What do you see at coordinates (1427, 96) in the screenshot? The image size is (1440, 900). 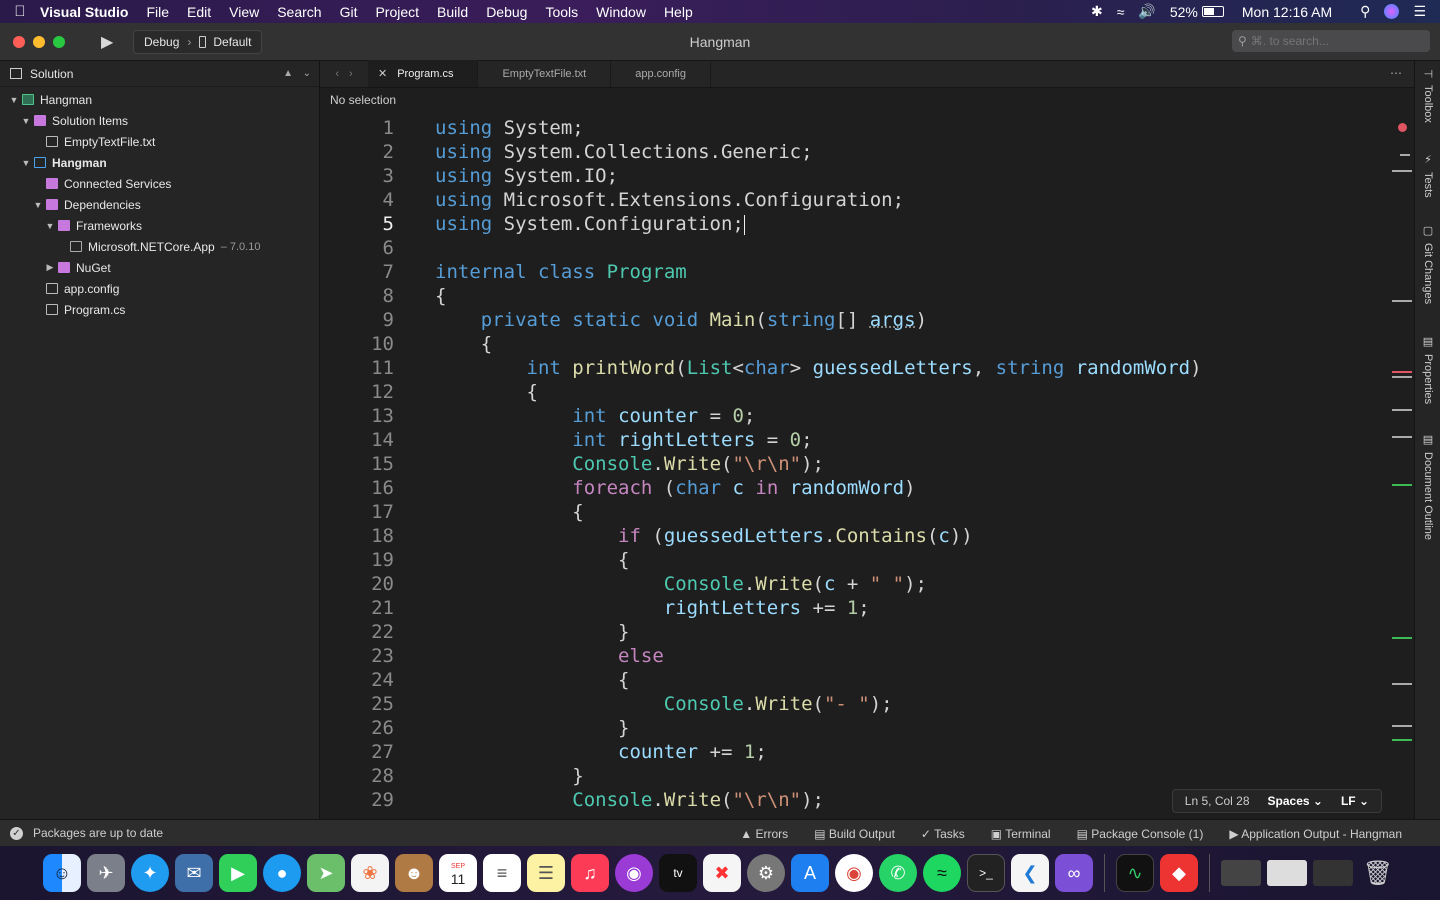 I see `pad-toolbox: ⊤ Toolbox` at bounding box center [1427, 96].